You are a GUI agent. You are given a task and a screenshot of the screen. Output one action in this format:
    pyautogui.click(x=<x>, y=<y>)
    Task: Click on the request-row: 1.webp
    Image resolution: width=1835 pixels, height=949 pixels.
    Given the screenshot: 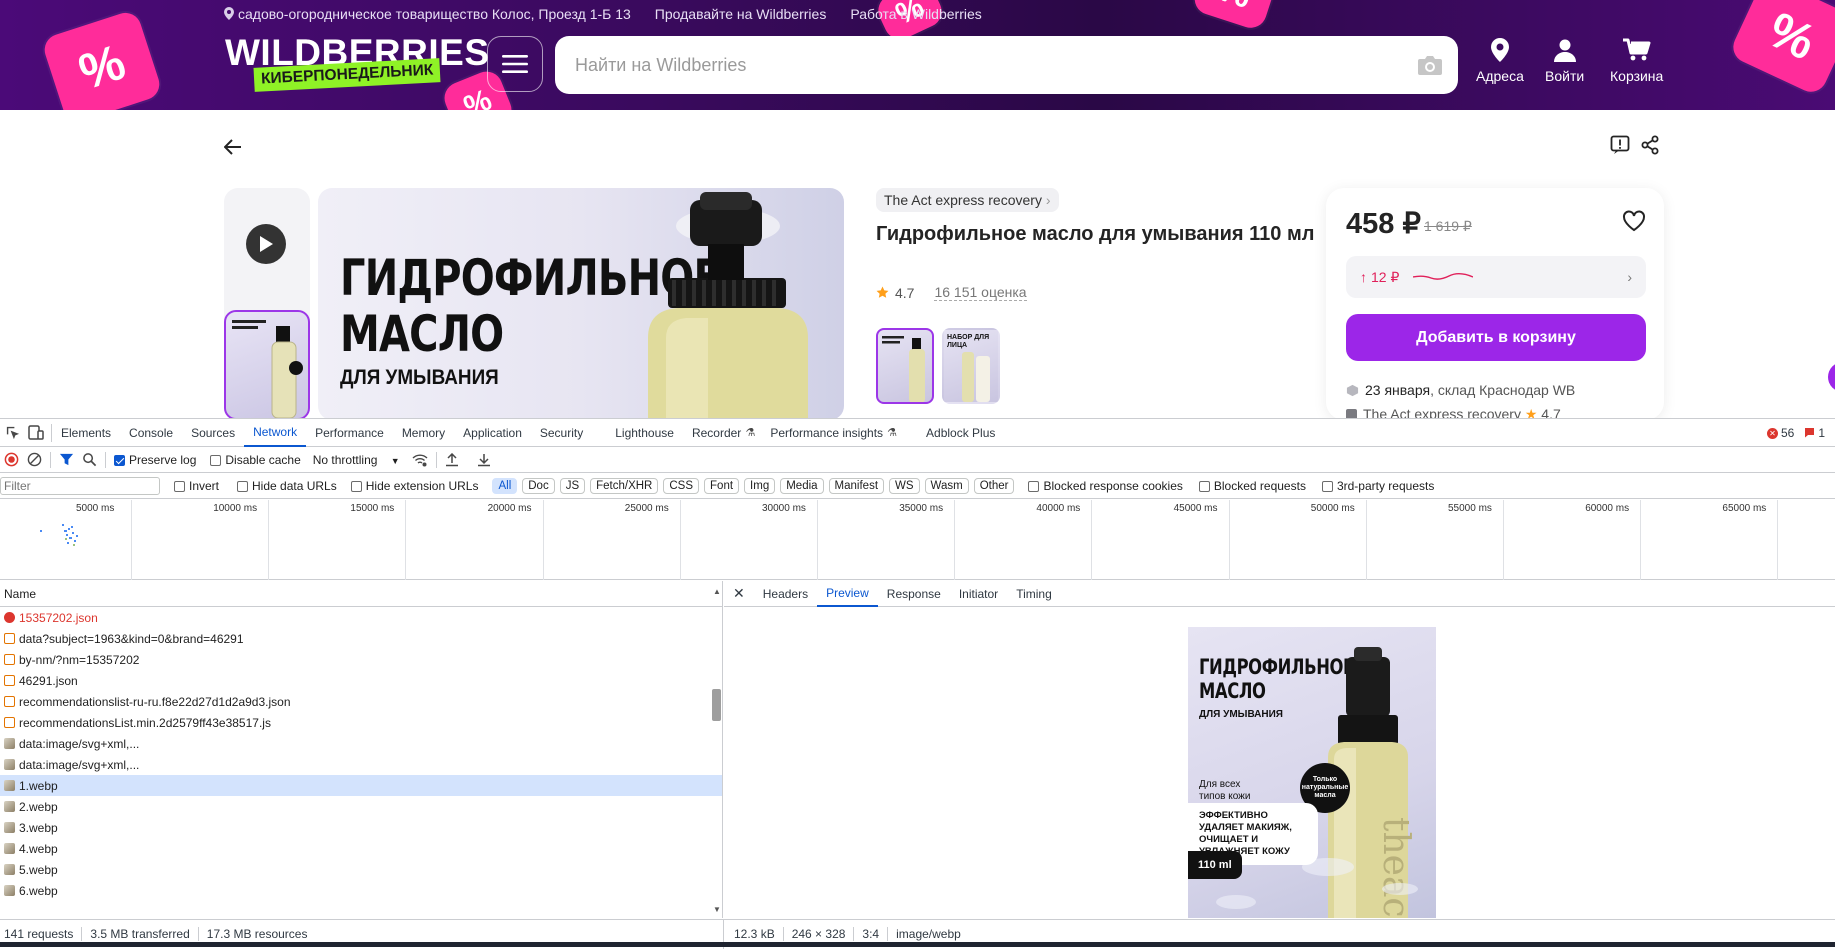 What is the action you would take?
    pyautogui.click(x=361, y=785)
    